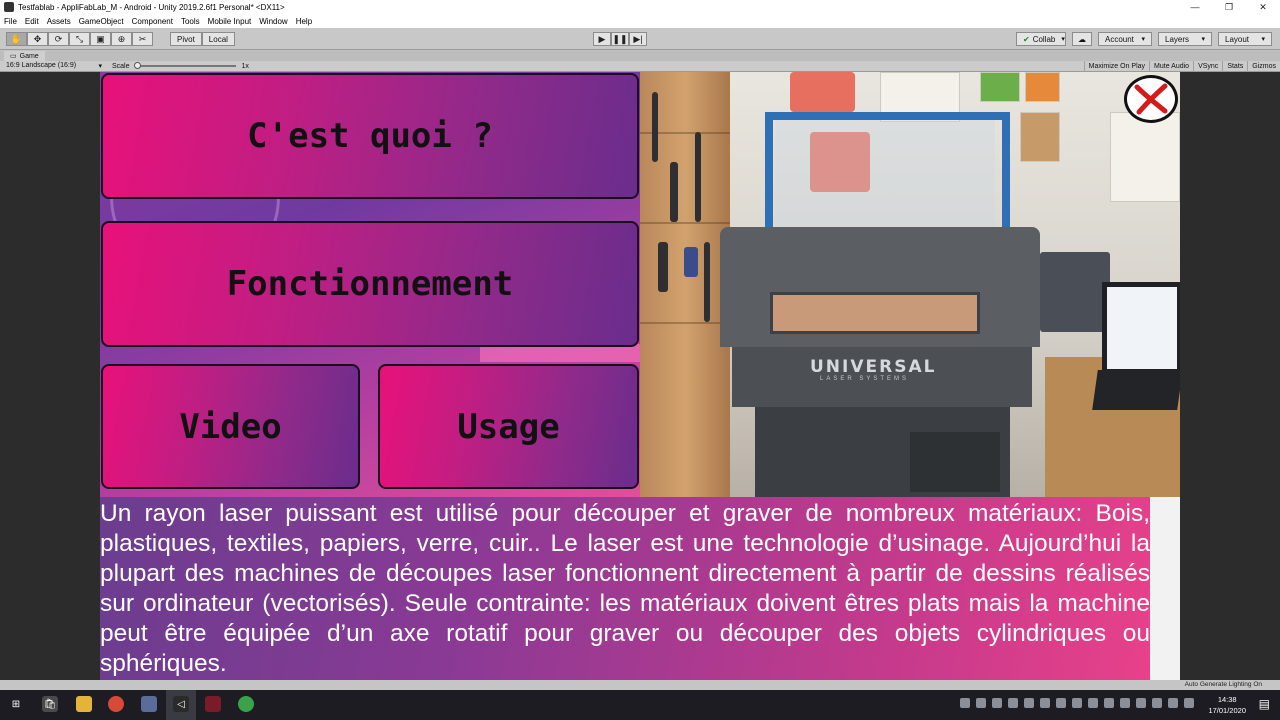 This screenshot has width=1280, height=720. What do you see at coordinates (16, 704) in the screenshot?
I see `windows-start-icon: ⊞` at bounding box center [16, 704].